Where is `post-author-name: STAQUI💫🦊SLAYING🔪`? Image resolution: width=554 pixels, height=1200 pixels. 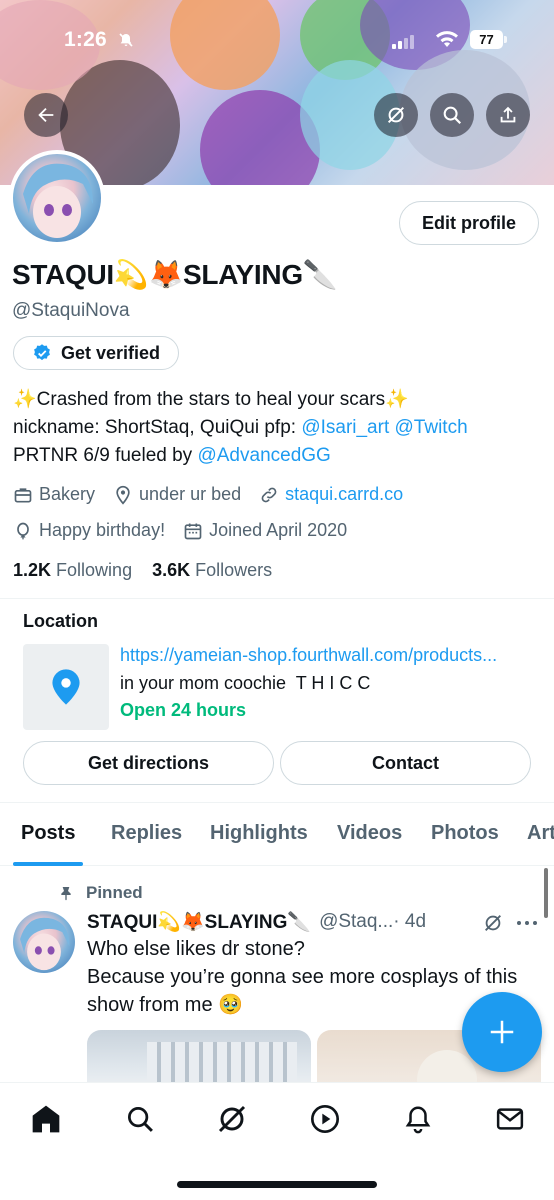
post-author-name: STAQUI💫🦊SLAYING🔪 is located at coordinates (199, 922).